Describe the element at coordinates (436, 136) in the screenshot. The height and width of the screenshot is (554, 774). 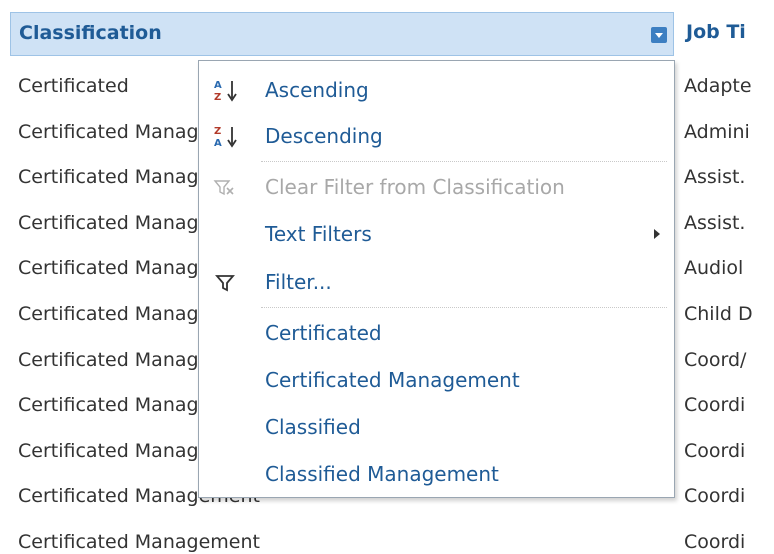
I see `menu-item-sort-descending: Z A Descending` at that location.